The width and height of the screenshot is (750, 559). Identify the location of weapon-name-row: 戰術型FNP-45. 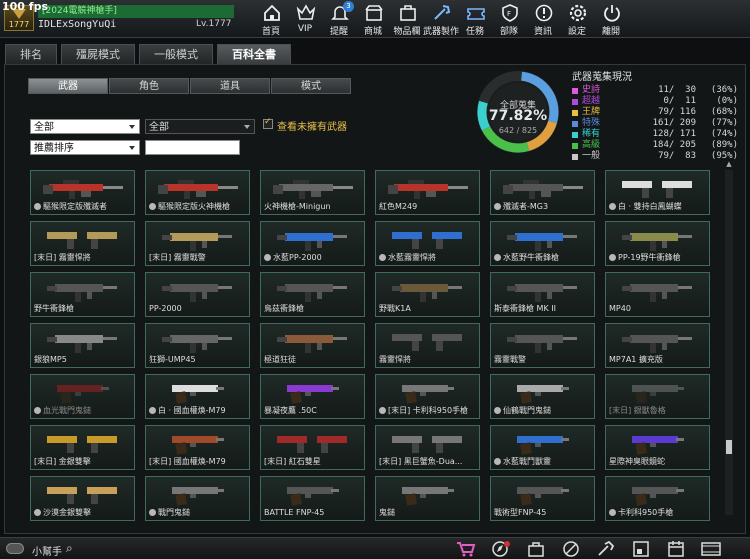
(544, 513).